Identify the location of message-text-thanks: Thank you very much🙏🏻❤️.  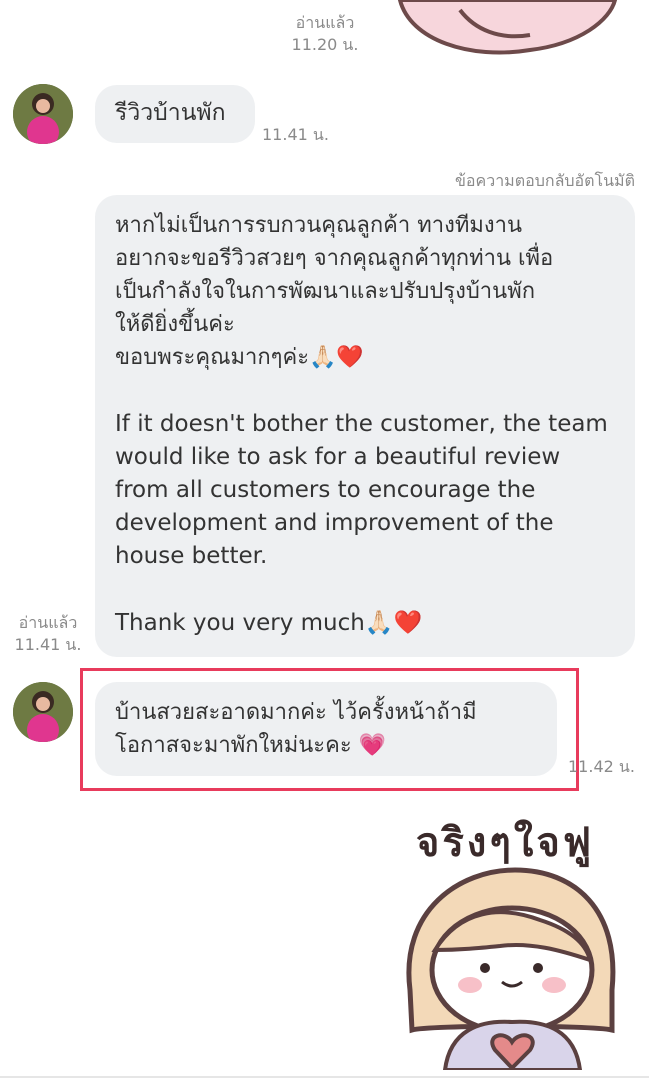
(269, 623).